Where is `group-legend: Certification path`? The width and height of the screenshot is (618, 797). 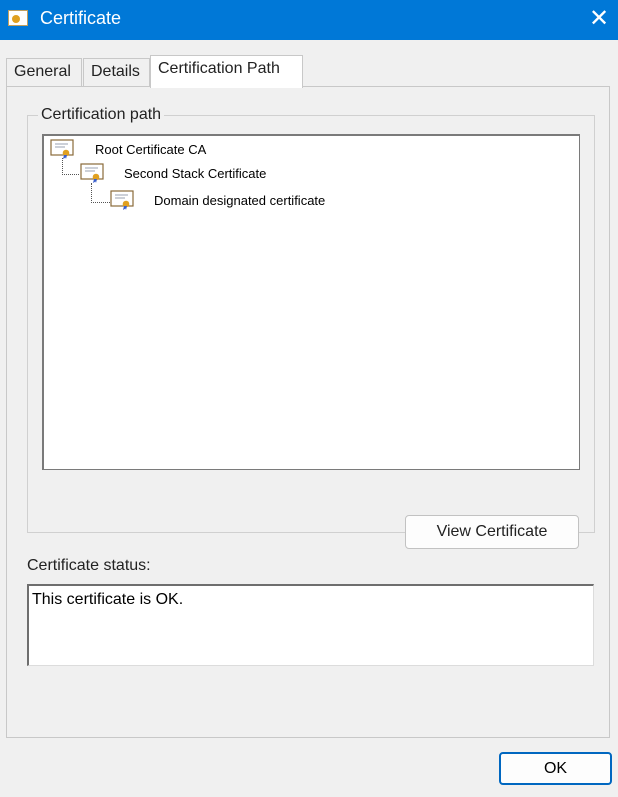
group-legend: Certification path is located at coordinates (101, 115).